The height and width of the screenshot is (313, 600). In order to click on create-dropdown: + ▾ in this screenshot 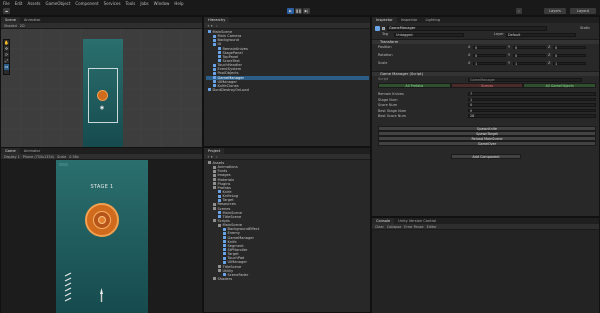, I will do `click(210, 26)`.